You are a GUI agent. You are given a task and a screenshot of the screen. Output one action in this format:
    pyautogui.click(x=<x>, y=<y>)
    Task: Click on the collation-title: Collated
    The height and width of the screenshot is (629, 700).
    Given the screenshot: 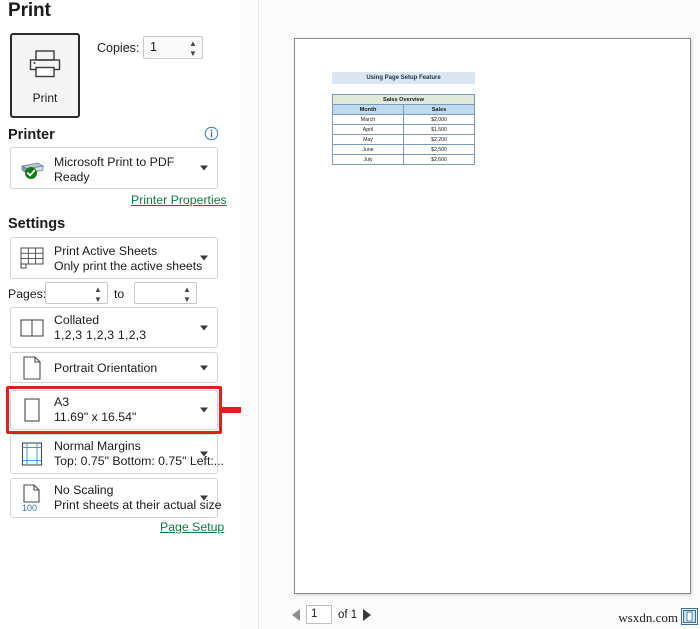 What is the action you would take?
    pyautogui.click(x=77, y=320)
    